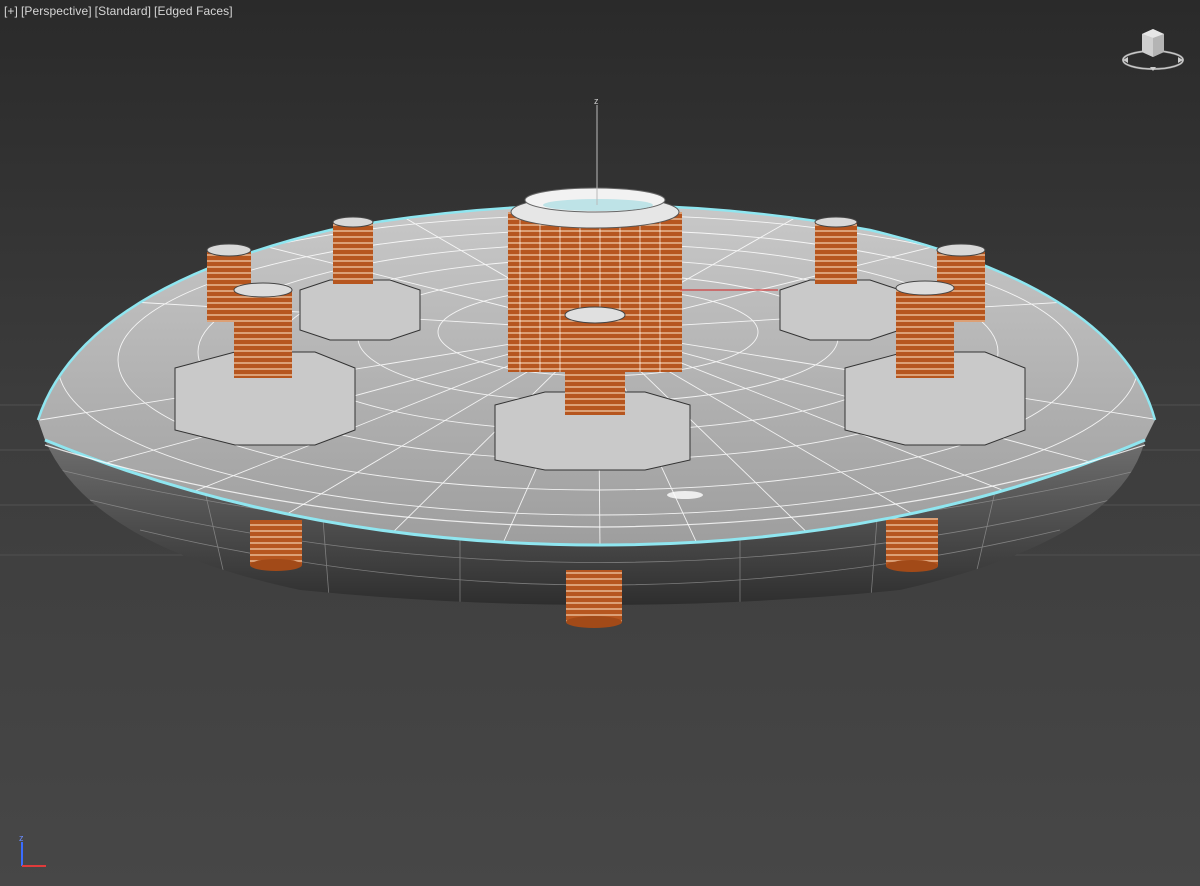  I want to click on viewport-menu-view: [Perspective], so click(56, 11).